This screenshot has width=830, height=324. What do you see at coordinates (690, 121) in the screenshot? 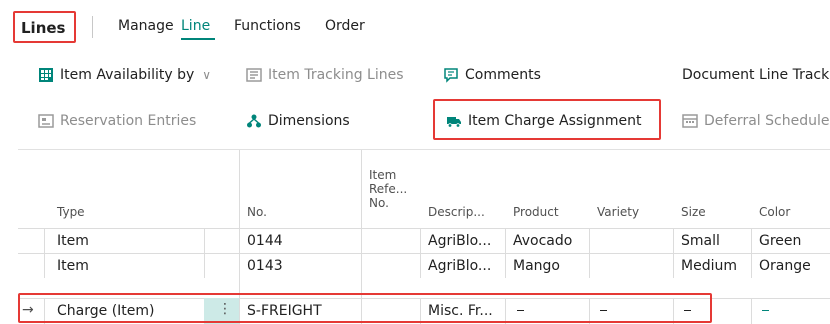
I see `schedule-icon` at bounding box center [690, 121].